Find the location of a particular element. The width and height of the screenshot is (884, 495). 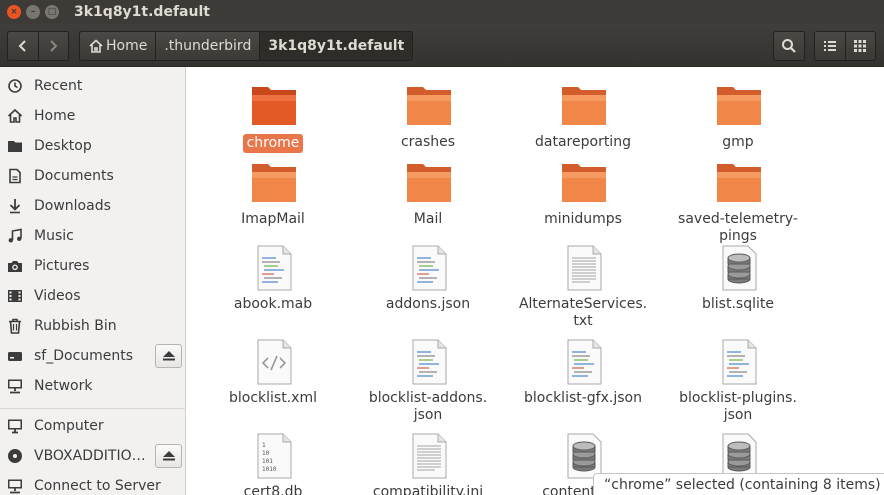

sidebar-item-documents: Documents is located at coordinates (93, 176).